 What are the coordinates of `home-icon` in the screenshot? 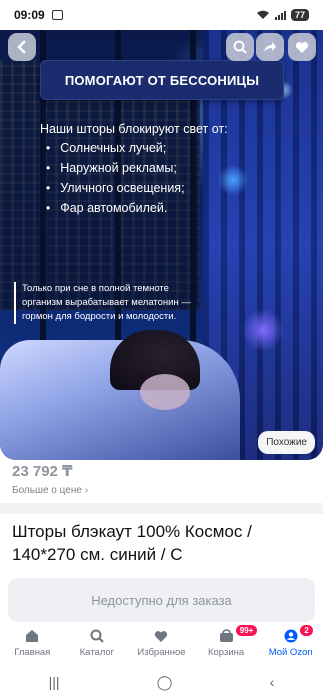 It's located at (32, 636).